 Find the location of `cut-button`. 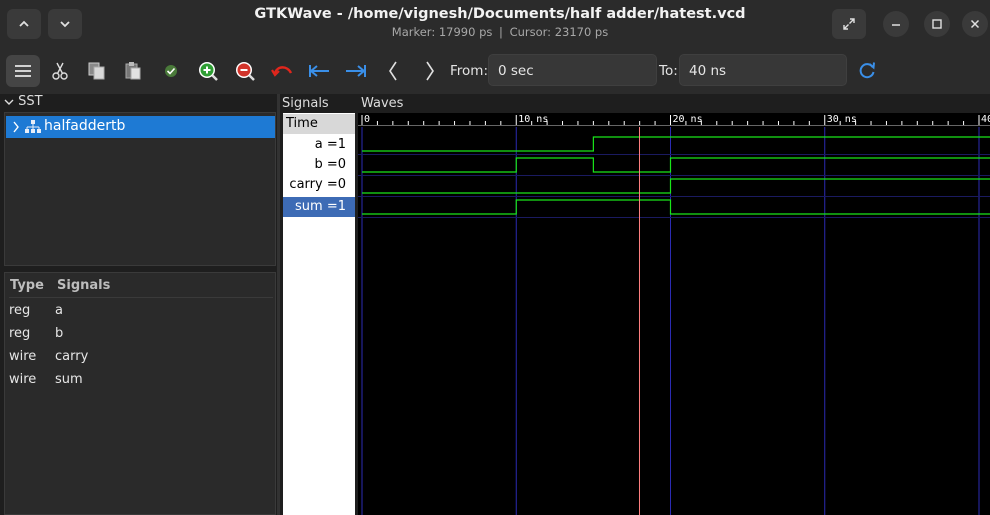

cut-button is located at coordinates (60, 71).